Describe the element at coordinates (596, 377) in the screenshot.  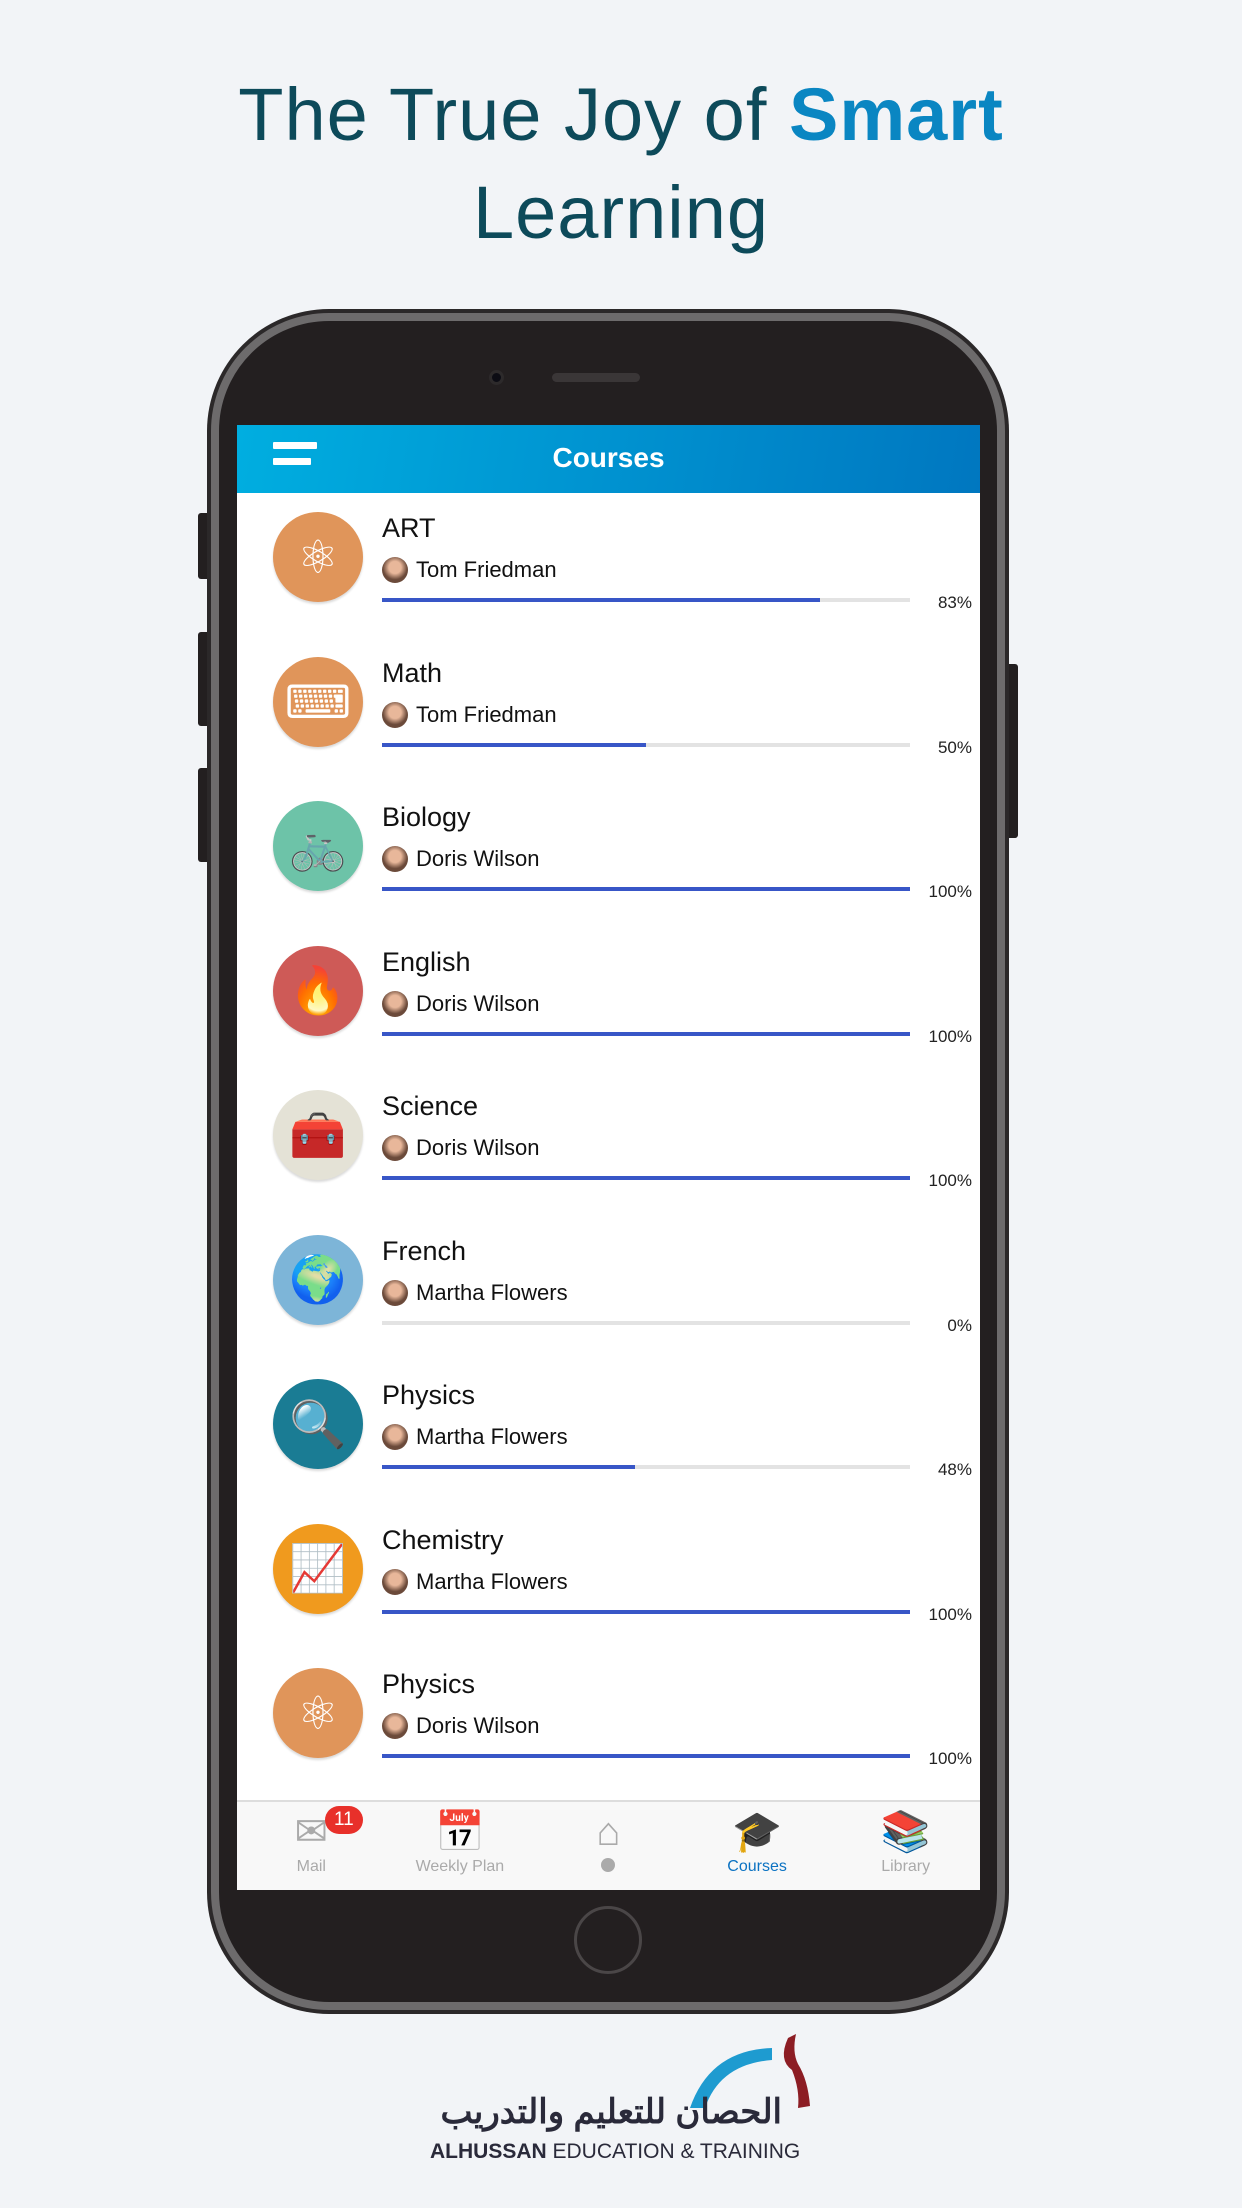
I see `speaker` at that location.